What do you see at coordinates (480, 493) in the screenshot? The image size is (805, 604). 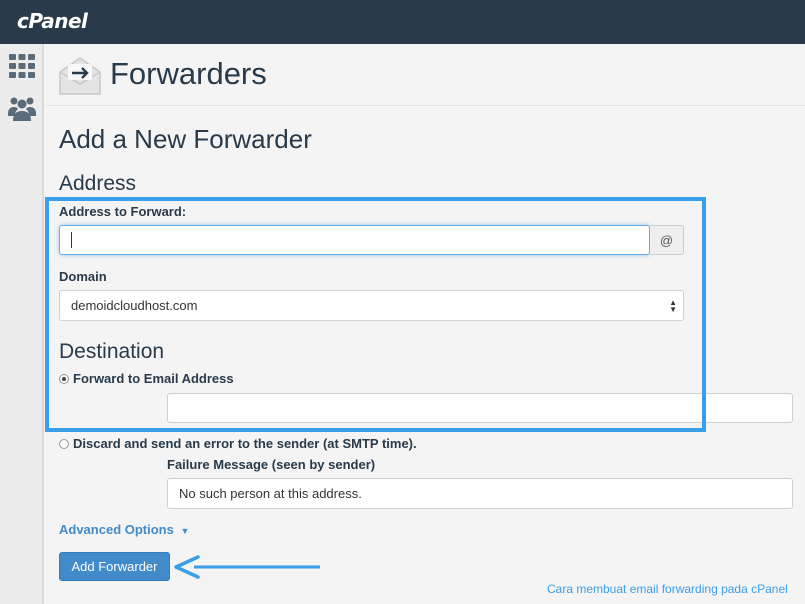 I see `failure-message-input: No such person at this address.` at bounding box center [480, 493].